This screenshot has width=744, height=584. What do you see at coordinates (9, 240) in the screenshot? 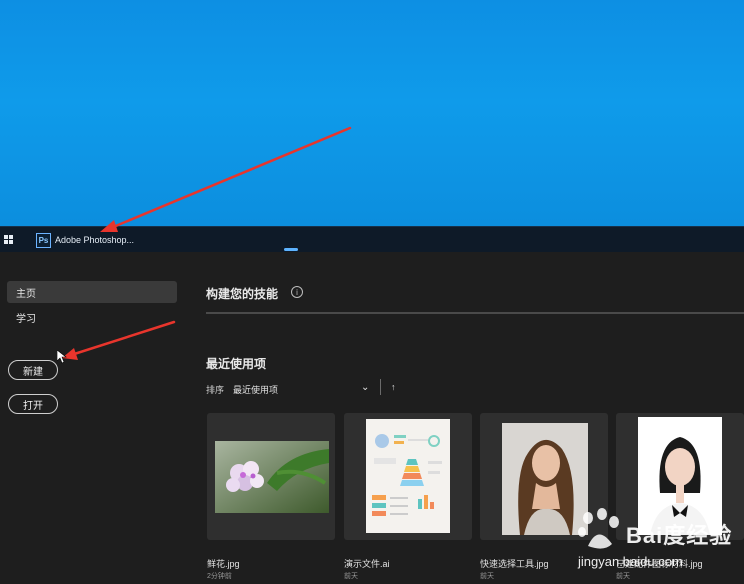
I see `windows-start-icon` at bounding box center [9, 240].